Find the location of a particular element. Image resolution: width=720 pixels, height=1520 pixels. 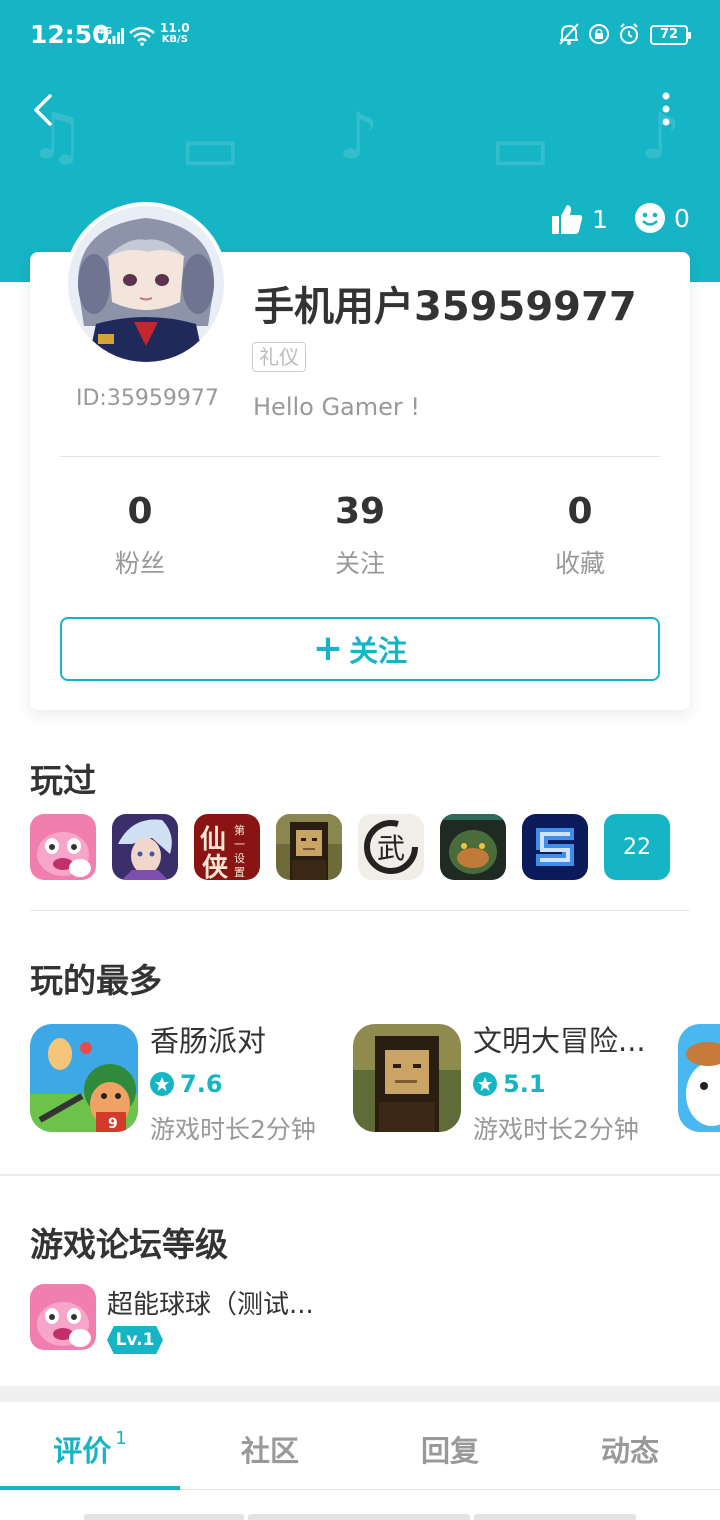

most-played-info: 香肠派对 7.6 游戏时长2分钟 is located at coordinates (233, 1085).